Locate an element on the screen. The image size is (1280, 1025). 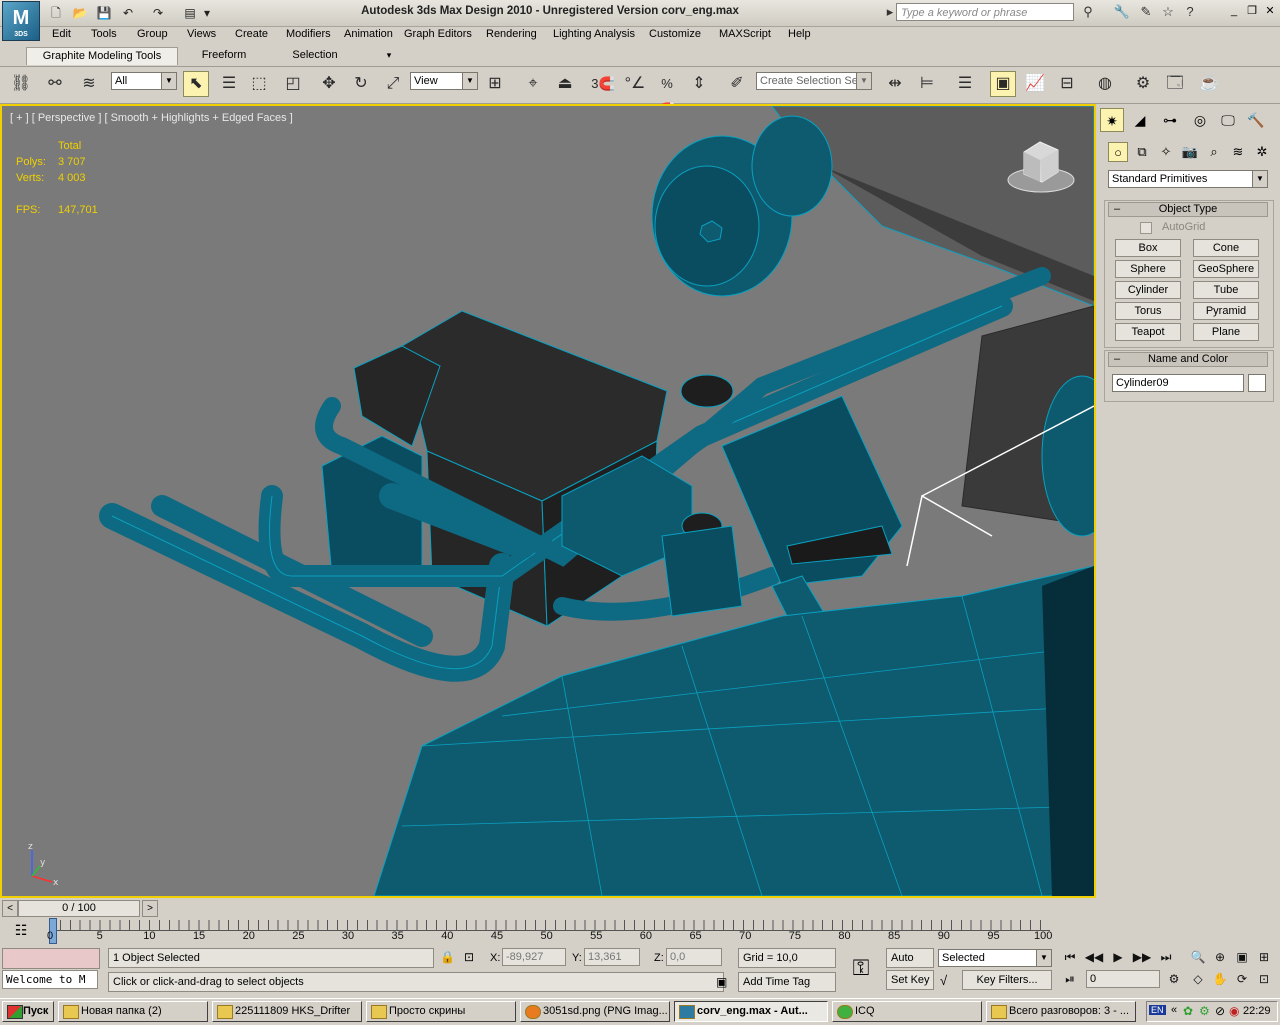
selection-filter-dropdown: All ▼ is located at coordinates (144, 81).